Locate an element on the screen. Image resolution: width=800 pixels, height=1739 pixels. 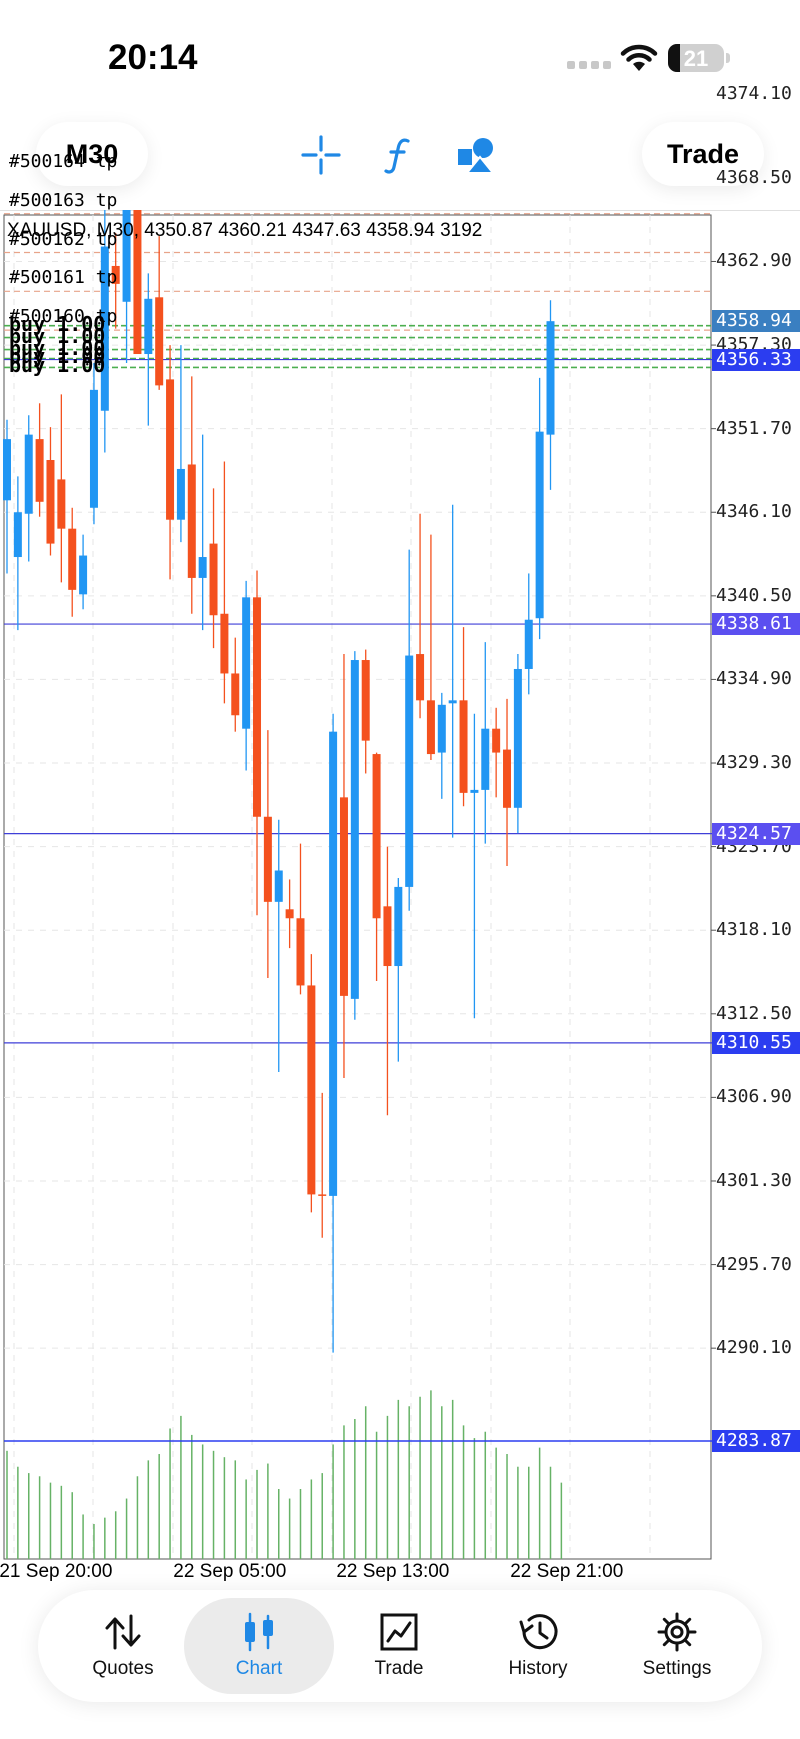
wifi-icon is located at coordinates (639, 57).